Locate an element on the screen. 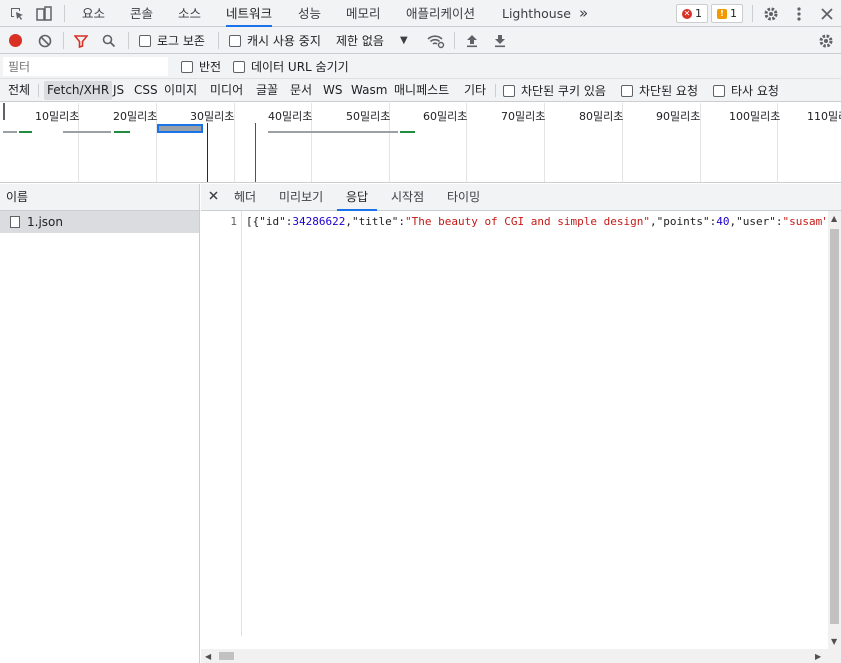  scroll-up-arrow-icon: ▲ is located at coordinates (834, 218).